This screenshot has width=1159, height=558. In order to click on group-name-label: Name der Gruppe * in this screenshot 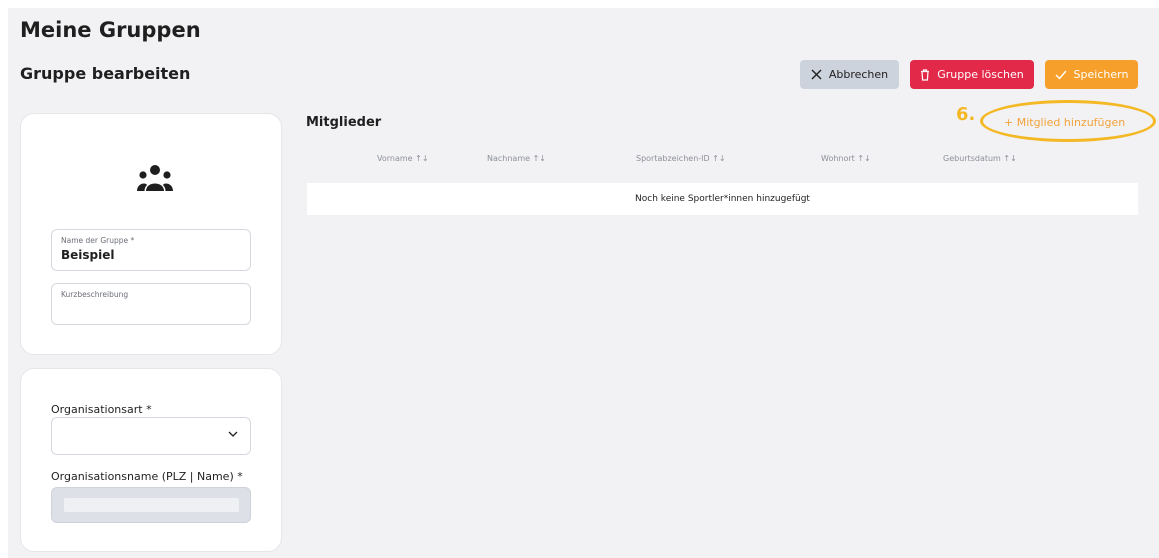, I will do `click(98, 240)`.